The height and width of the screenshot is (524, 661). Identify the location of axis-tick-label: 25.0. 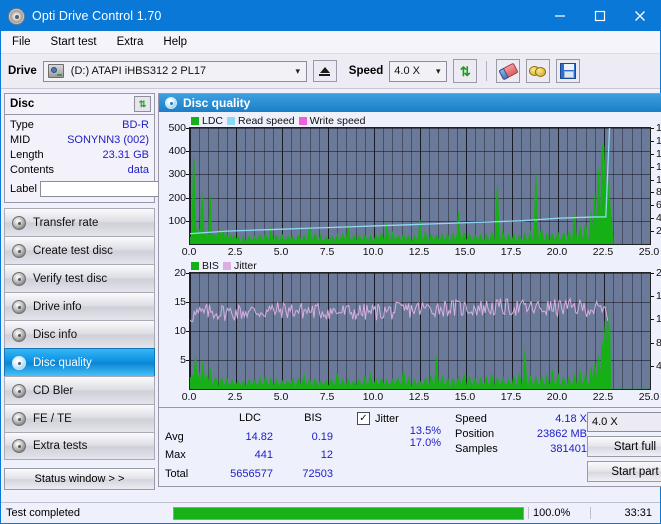
(649, 252).